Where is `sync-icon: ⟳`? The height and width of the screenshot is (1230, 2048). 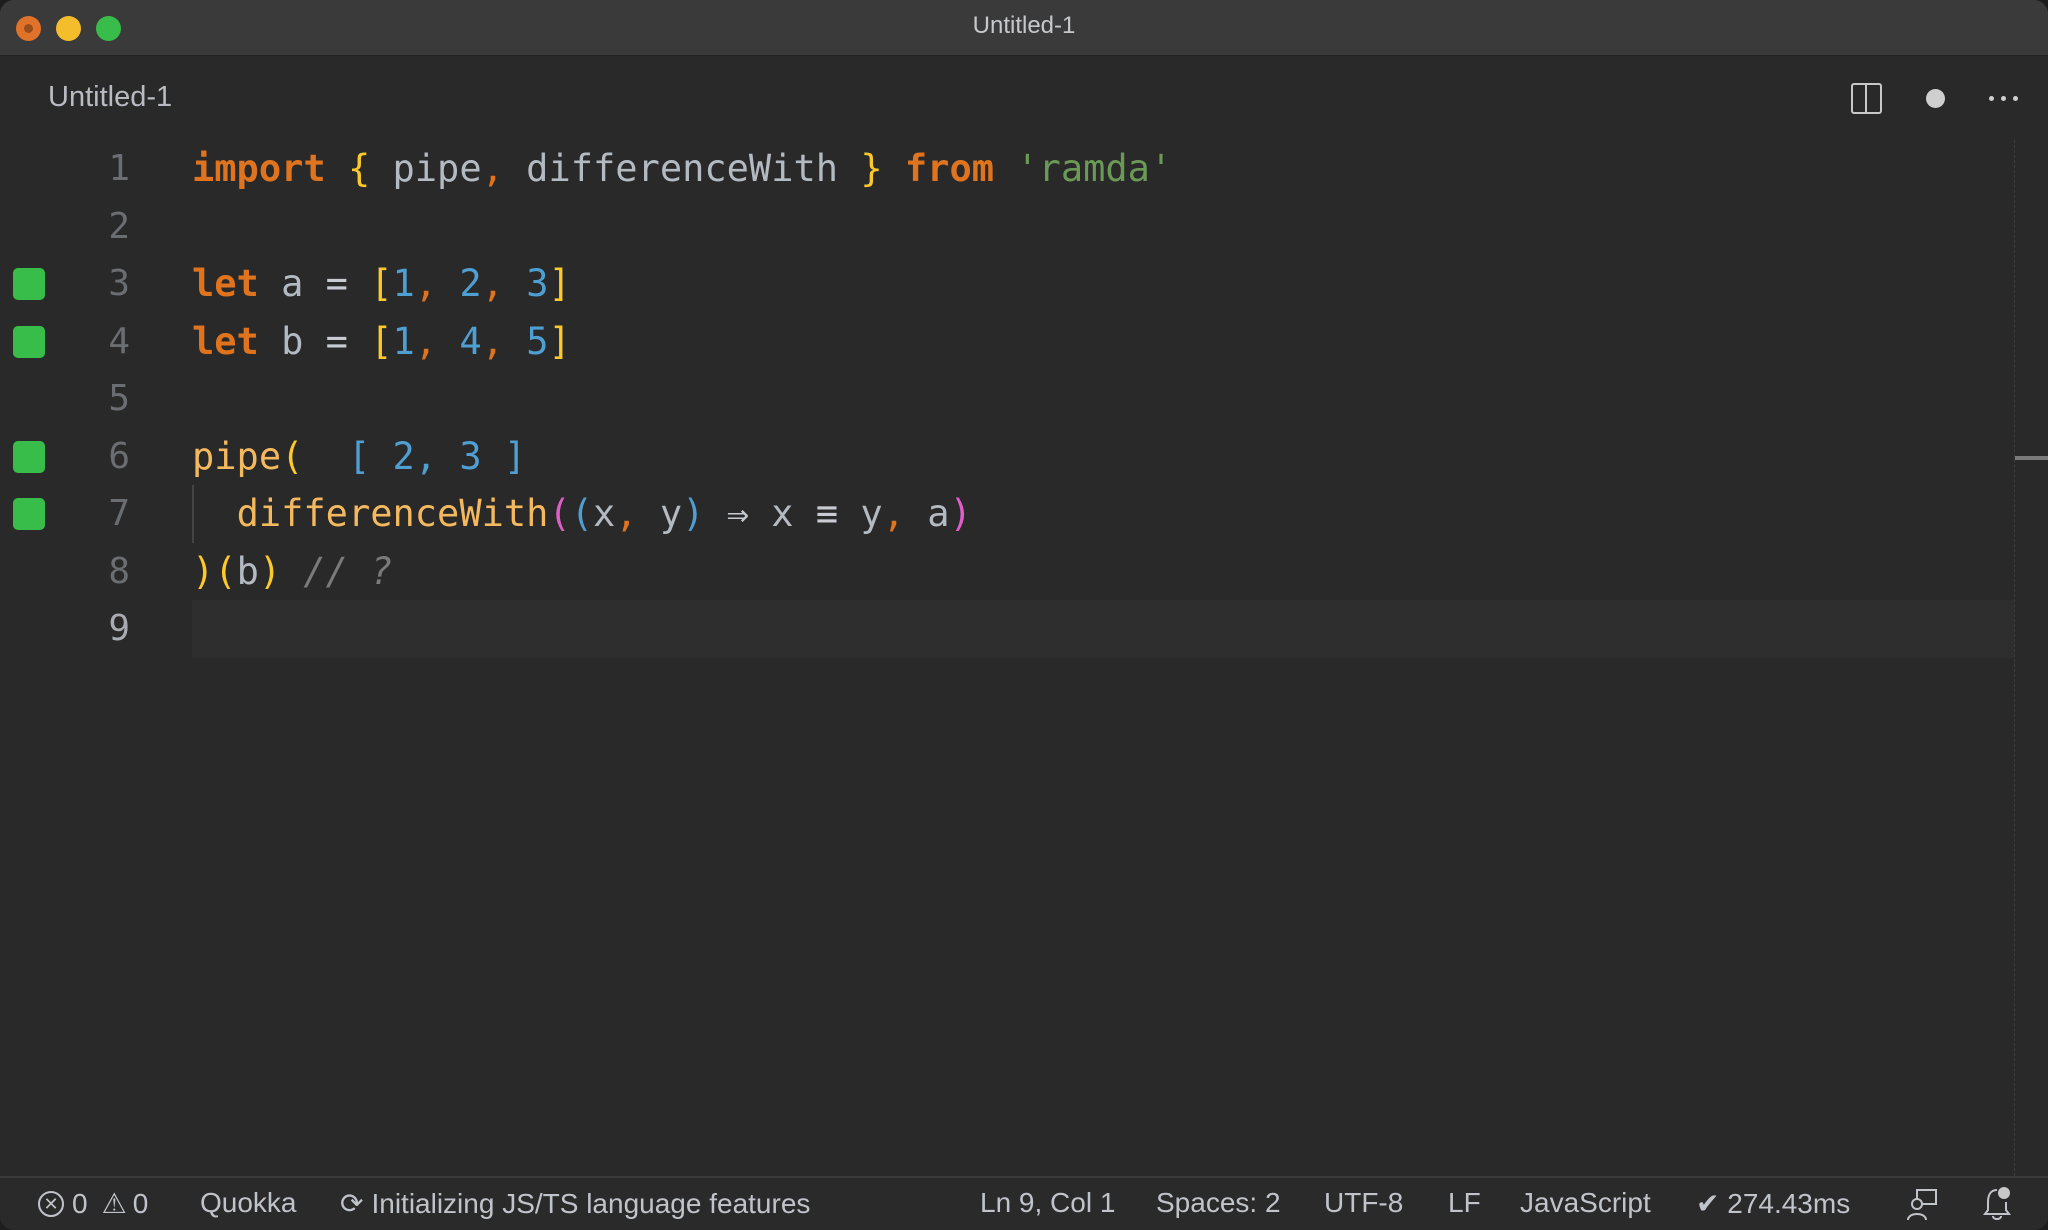 sync-icon: ⟳ is located at coordinates (352, 1203).